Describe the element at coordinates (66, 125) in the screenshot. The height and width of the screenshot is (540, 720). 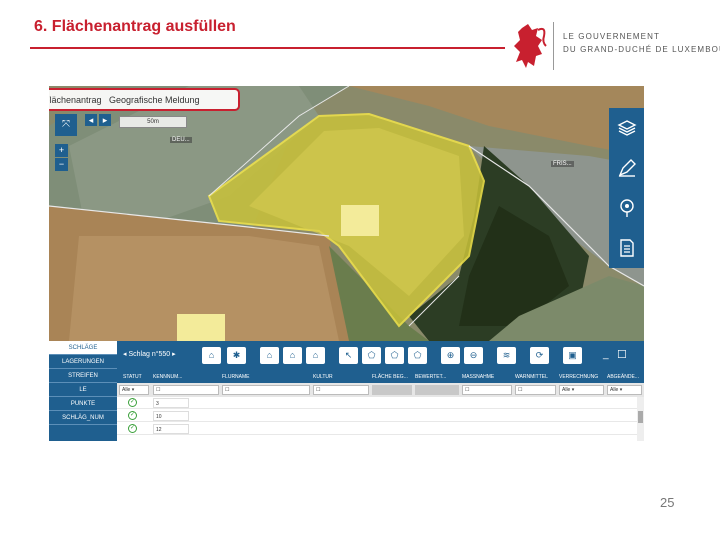
I see `map-extent-button: ⤧` at that location.